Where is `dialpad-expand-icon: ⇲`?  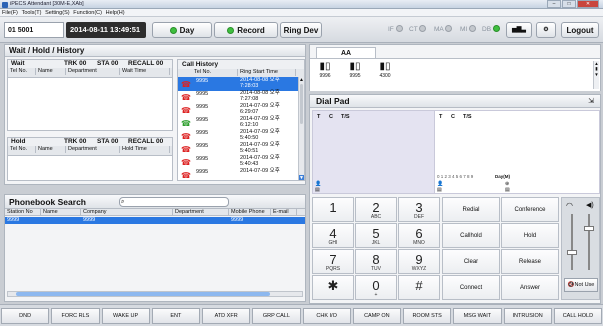
dialpad-expand-icon: ⇲ is located at coordinates (591, 101).